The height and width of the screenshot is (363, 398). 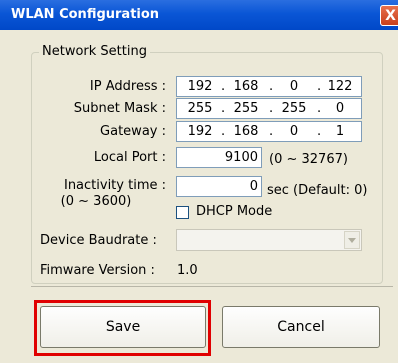 What do you see at coordinates (114, 185) in the screenshot?
I see `inactivity-time-label: Inactivity time :` at bounding box center [114, 185].